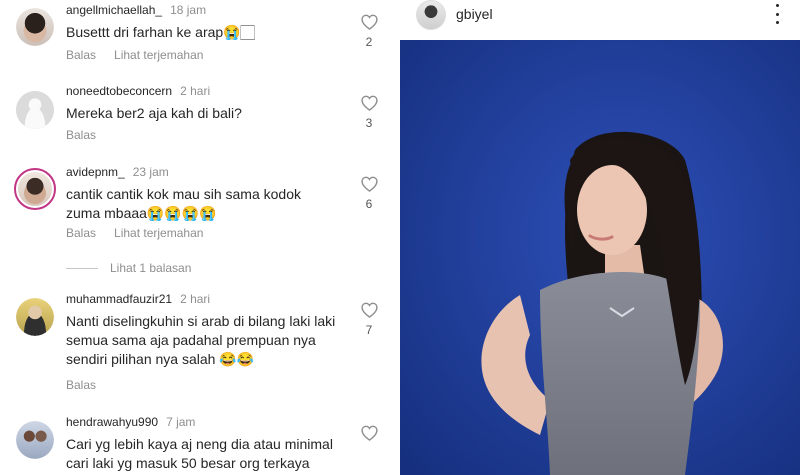 Image resolution: width=800 pixels, height=475 pixels. I want to click on comment-header: angellmichaellah_ 18 jam, so click(136, 10).